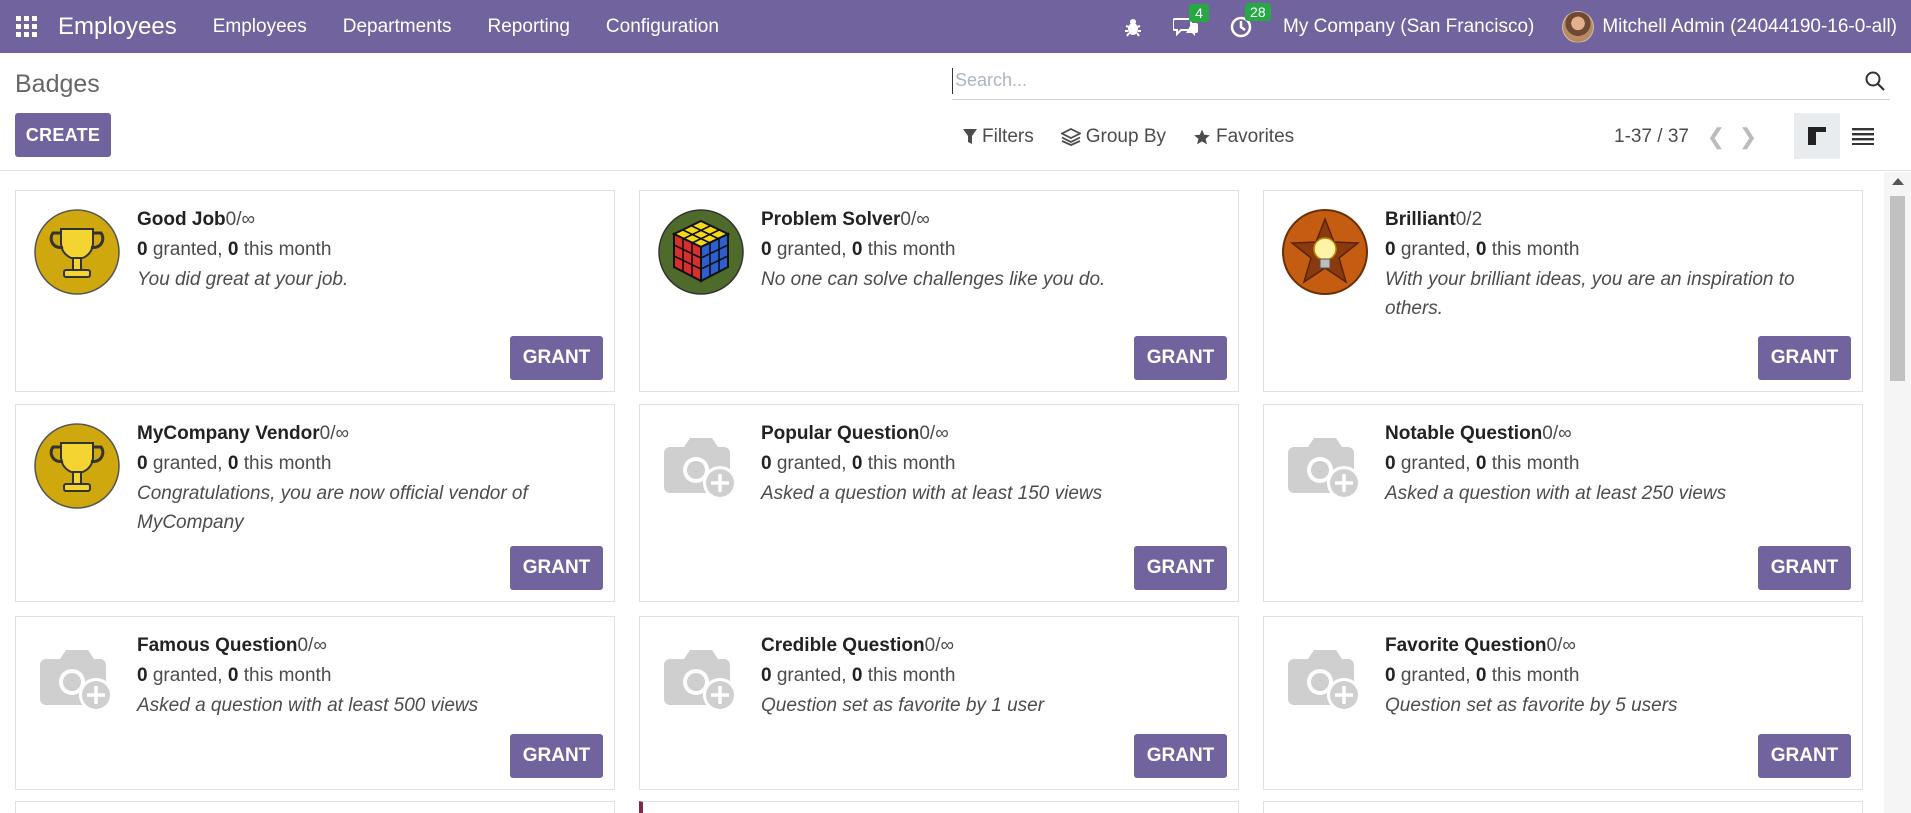 This screenshot has width=1911, height=813. I want to click on messages-count-badge: 4, so click(1199, 12).